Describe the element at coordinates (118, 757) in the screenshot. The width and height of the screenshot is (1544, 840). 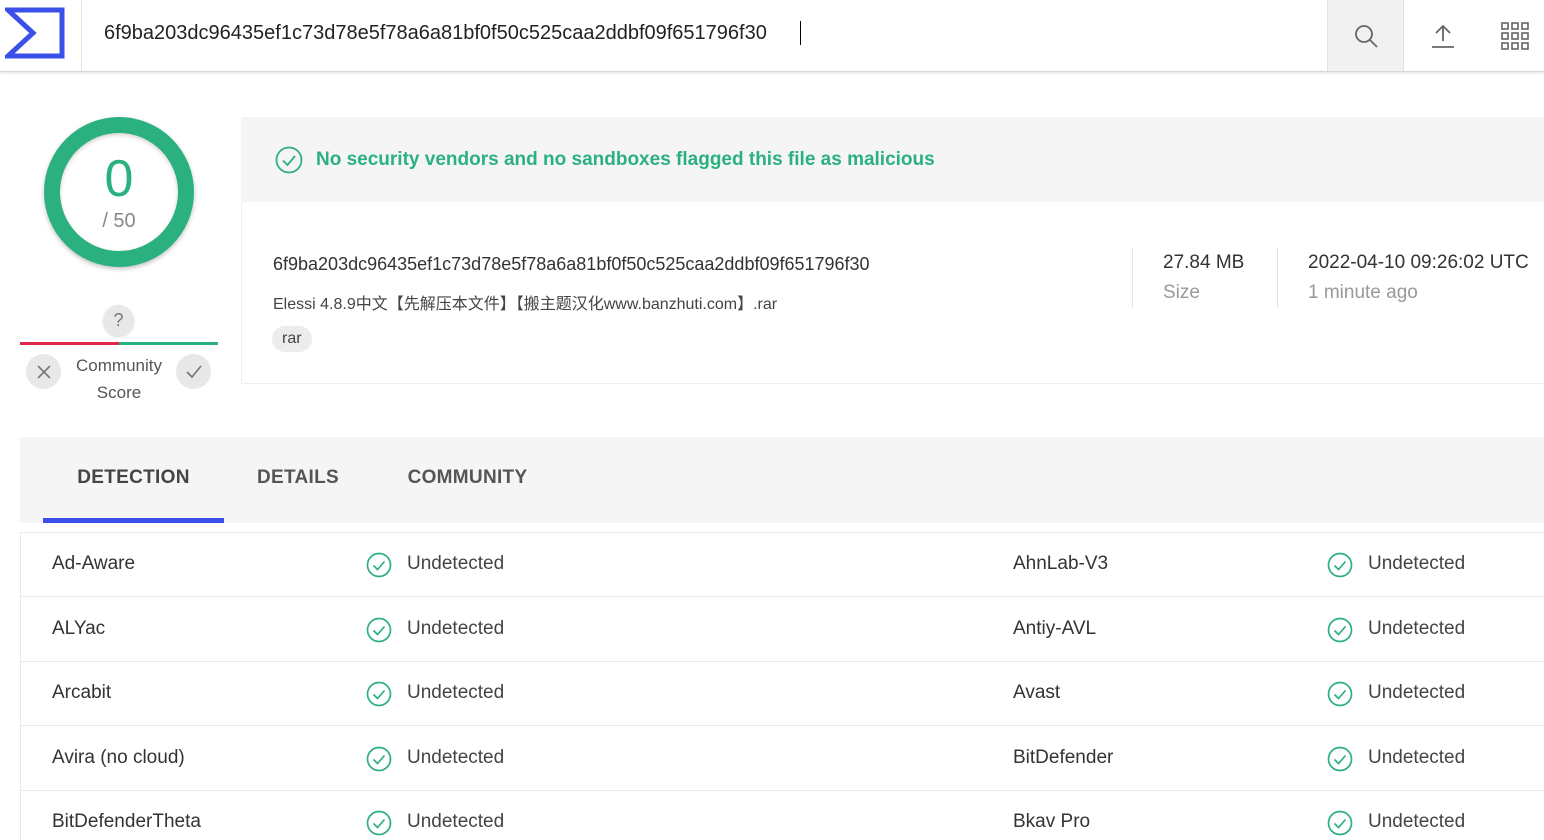
I see `vendor-name: Avira (no cloud)` at that location.